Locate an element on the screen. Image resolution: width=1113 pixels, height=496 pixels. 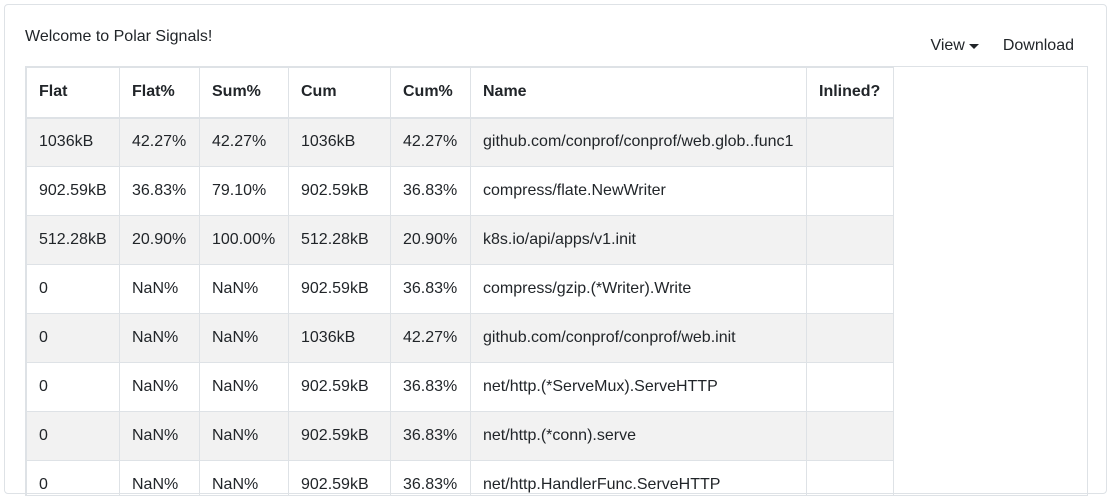
column-header-cum-percent: Cum% is located at coordinates (431, 93).